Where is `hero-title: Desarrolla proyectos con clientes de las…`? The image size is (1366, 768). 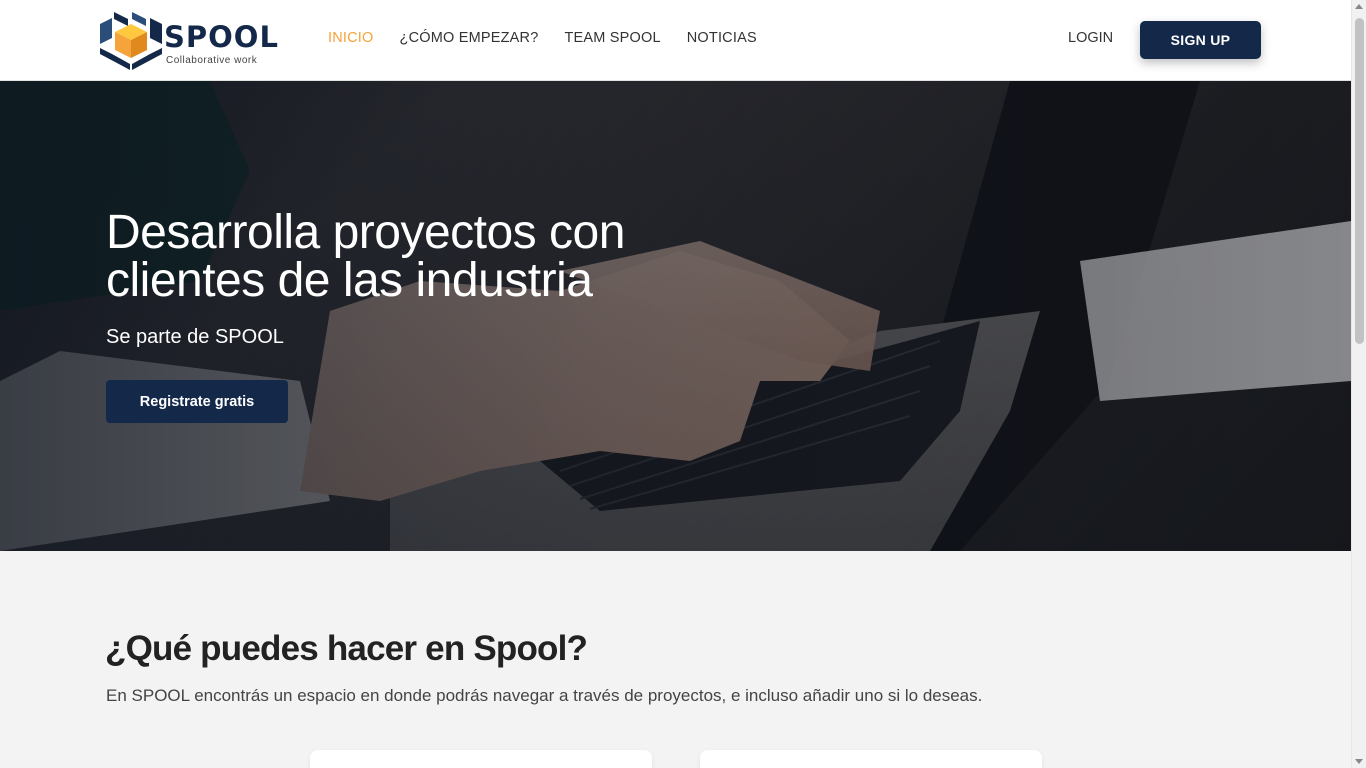
hero-title: Desarrolla proyectos con clientes de las… is located at coordinates (365, 256).